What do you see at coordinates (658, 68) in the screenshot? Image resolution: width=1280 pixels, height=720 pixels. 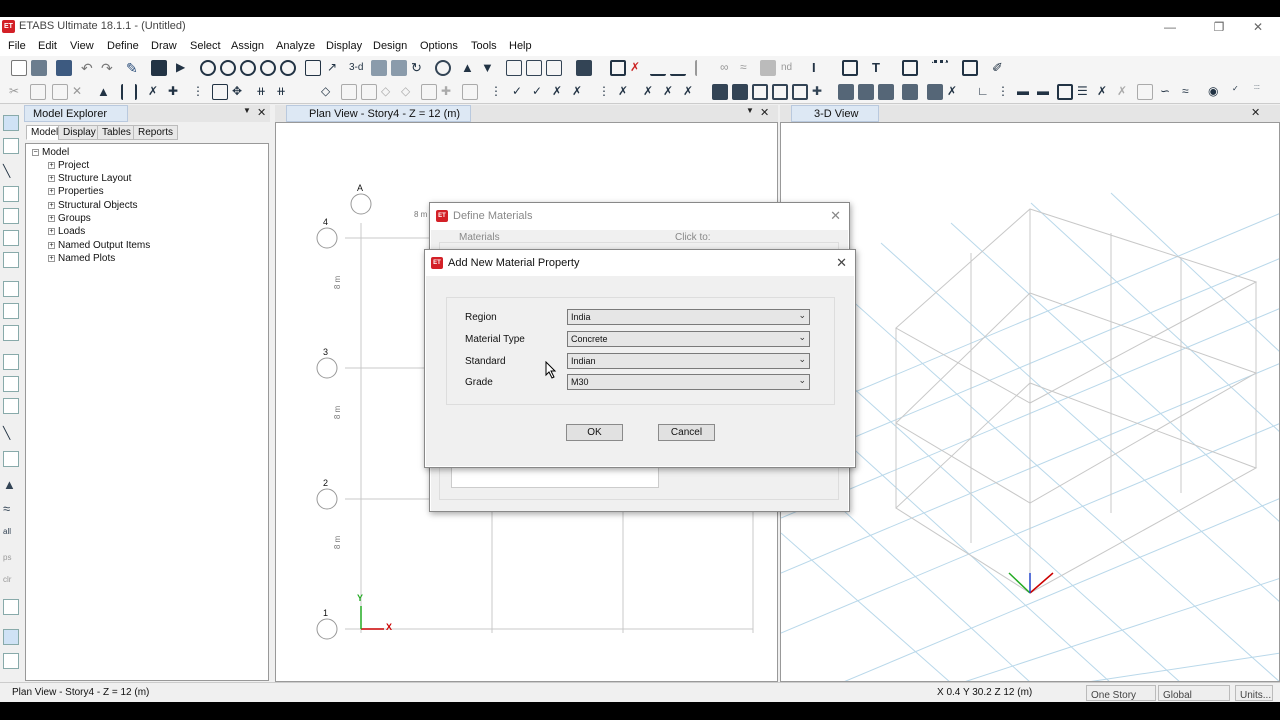 I see `draw-beam-icon` at bounding box center [658, 68].